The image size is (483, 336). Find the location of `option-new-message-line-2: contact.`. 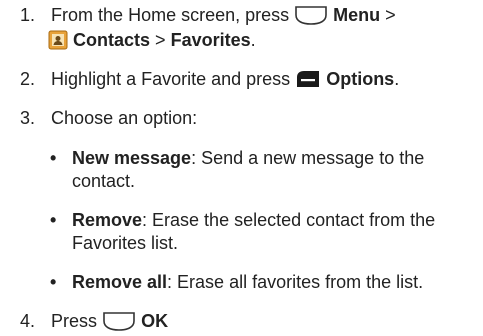

option-new-message-line-2: contact. is located at coordinates (103, 181).